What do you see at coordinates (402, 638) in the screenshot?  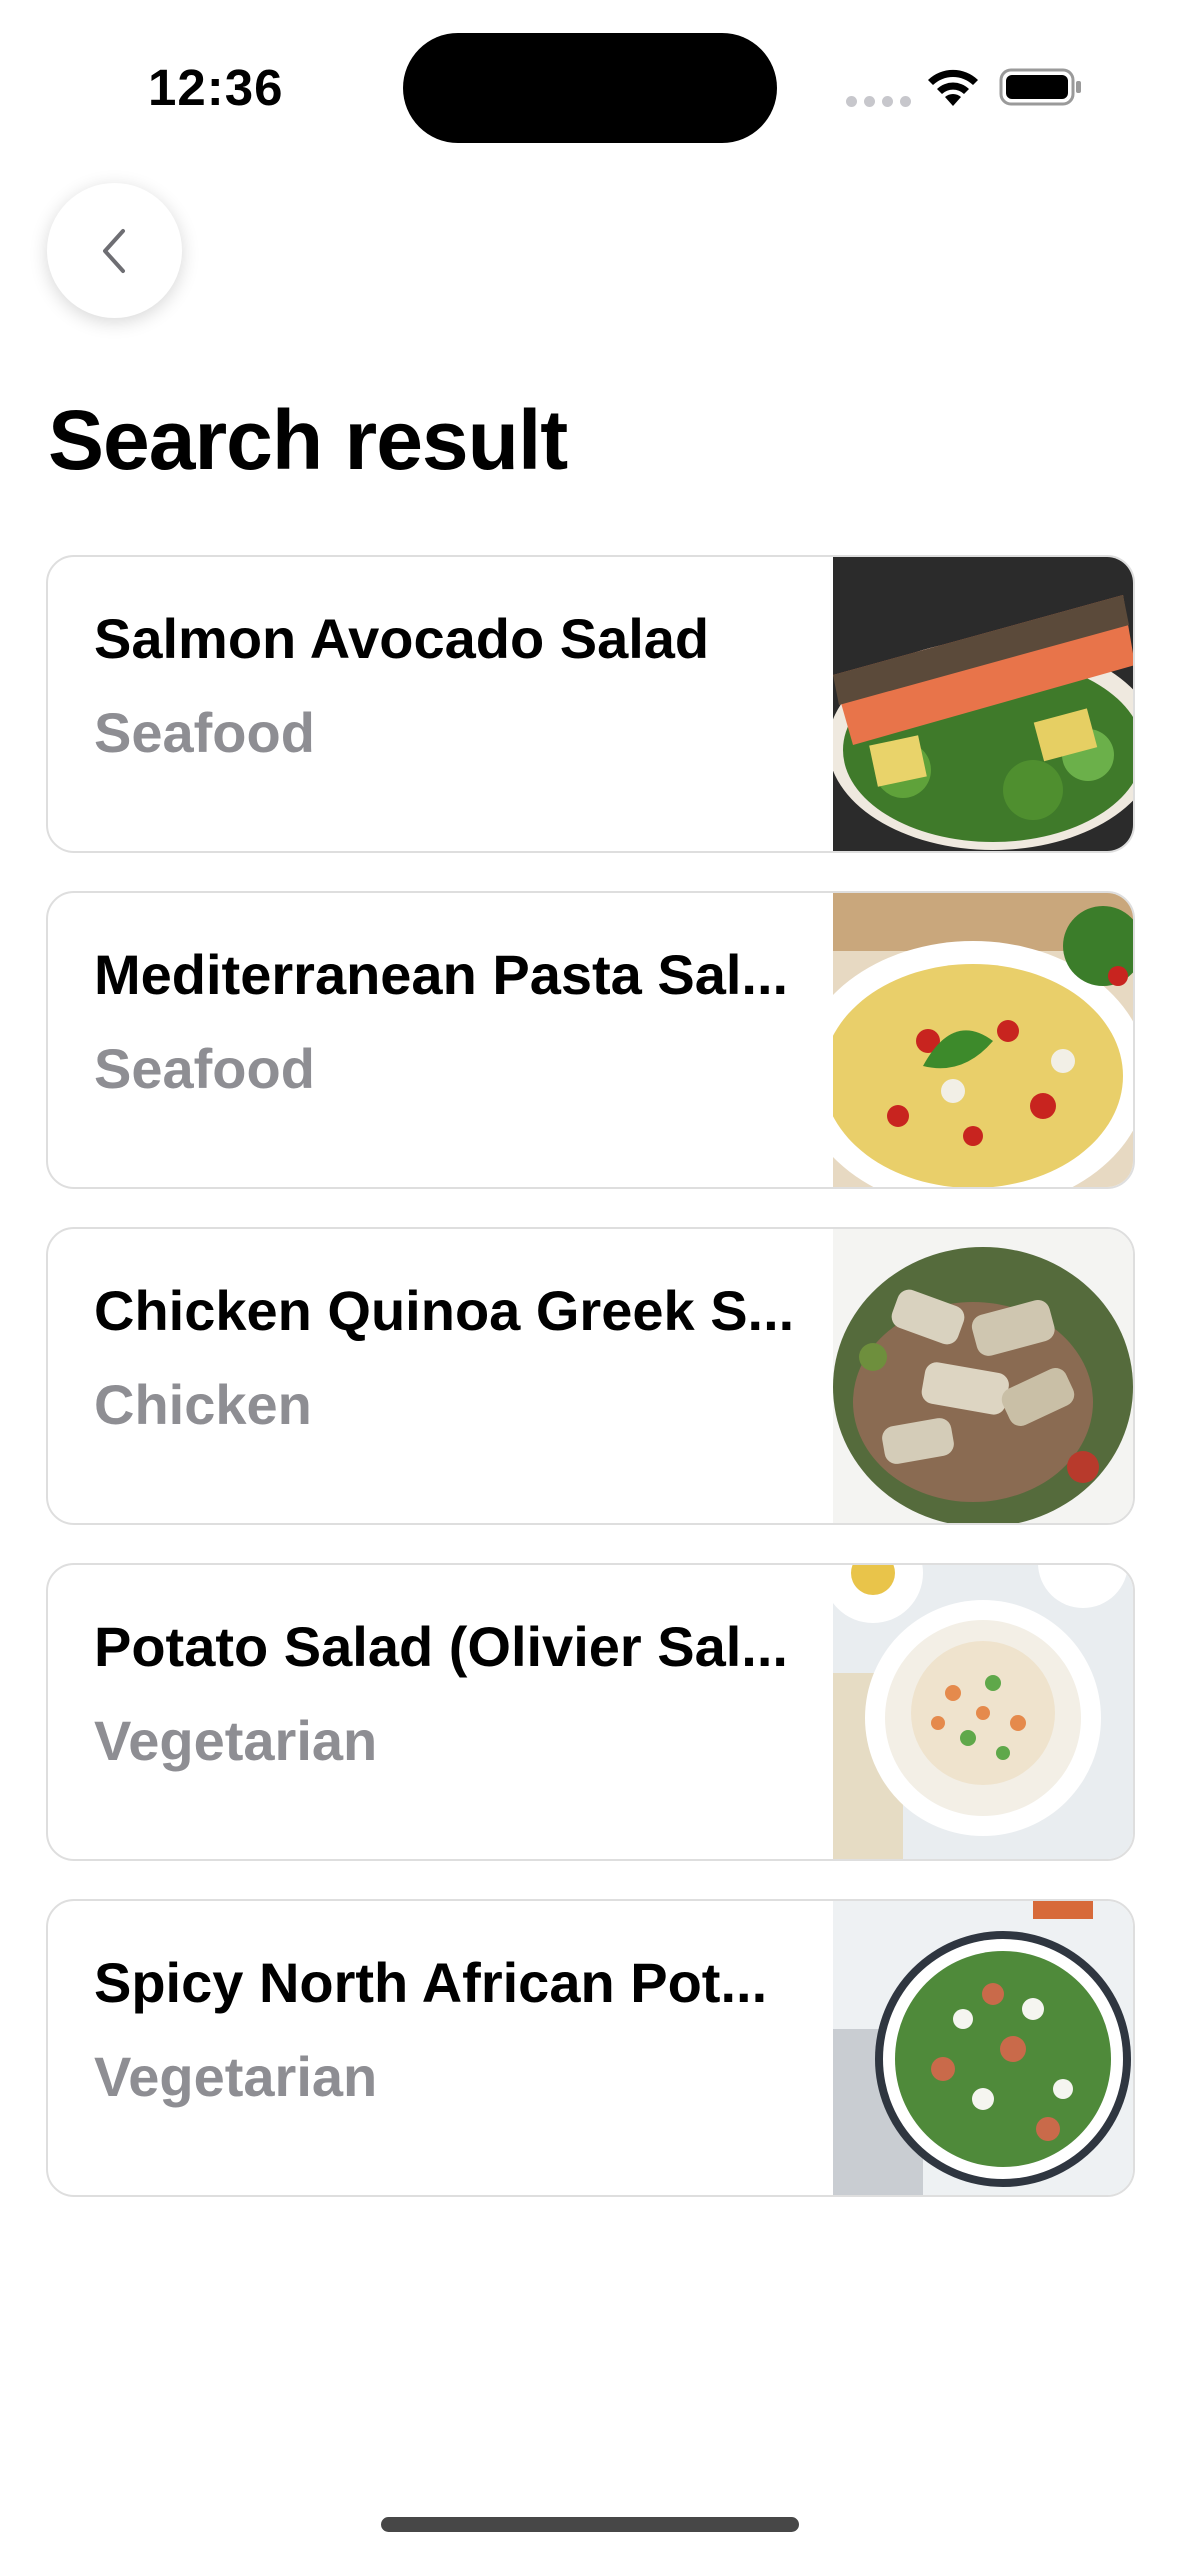 I see `result-title: Salmon Avocado Salad` at bounding box center [402, 638].